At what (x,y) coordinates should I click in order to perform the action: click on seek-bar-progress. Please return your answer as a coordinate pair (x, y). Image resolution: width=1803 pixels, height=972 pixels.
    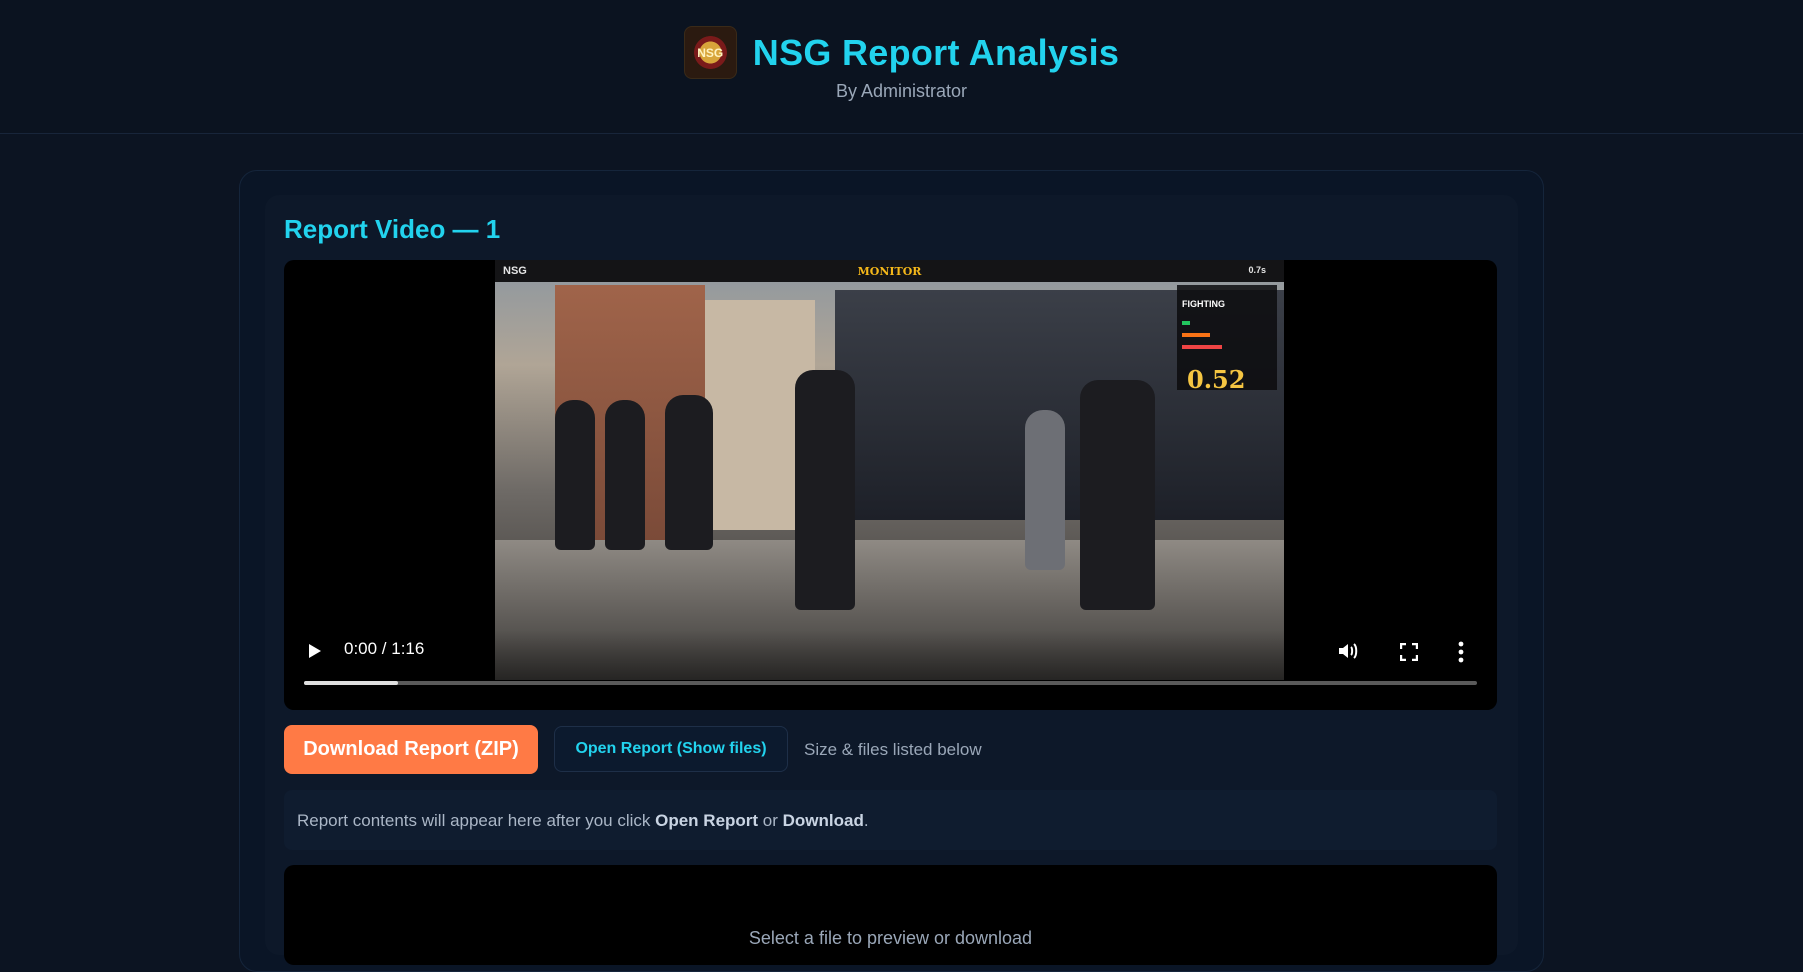
    Looking at the image, I should click on (351, 683).